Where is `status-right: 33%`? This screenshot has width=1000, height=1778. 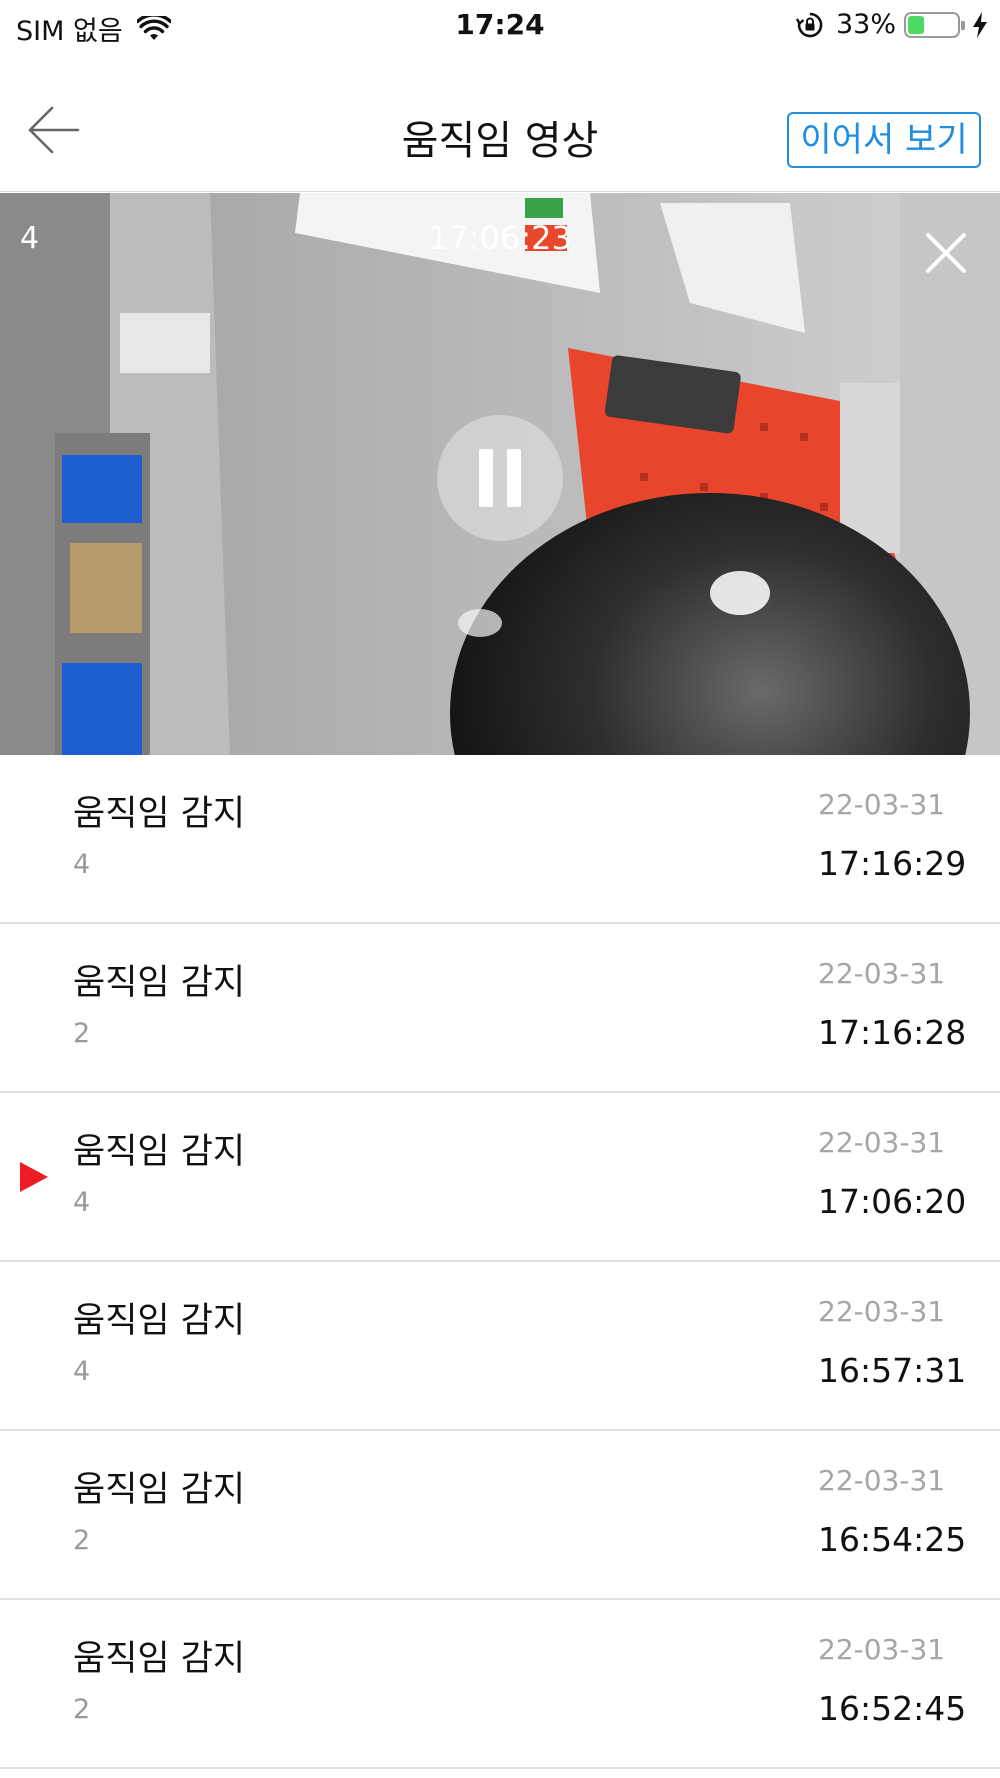 status-right: 33% is located at coordinates (891, 24).